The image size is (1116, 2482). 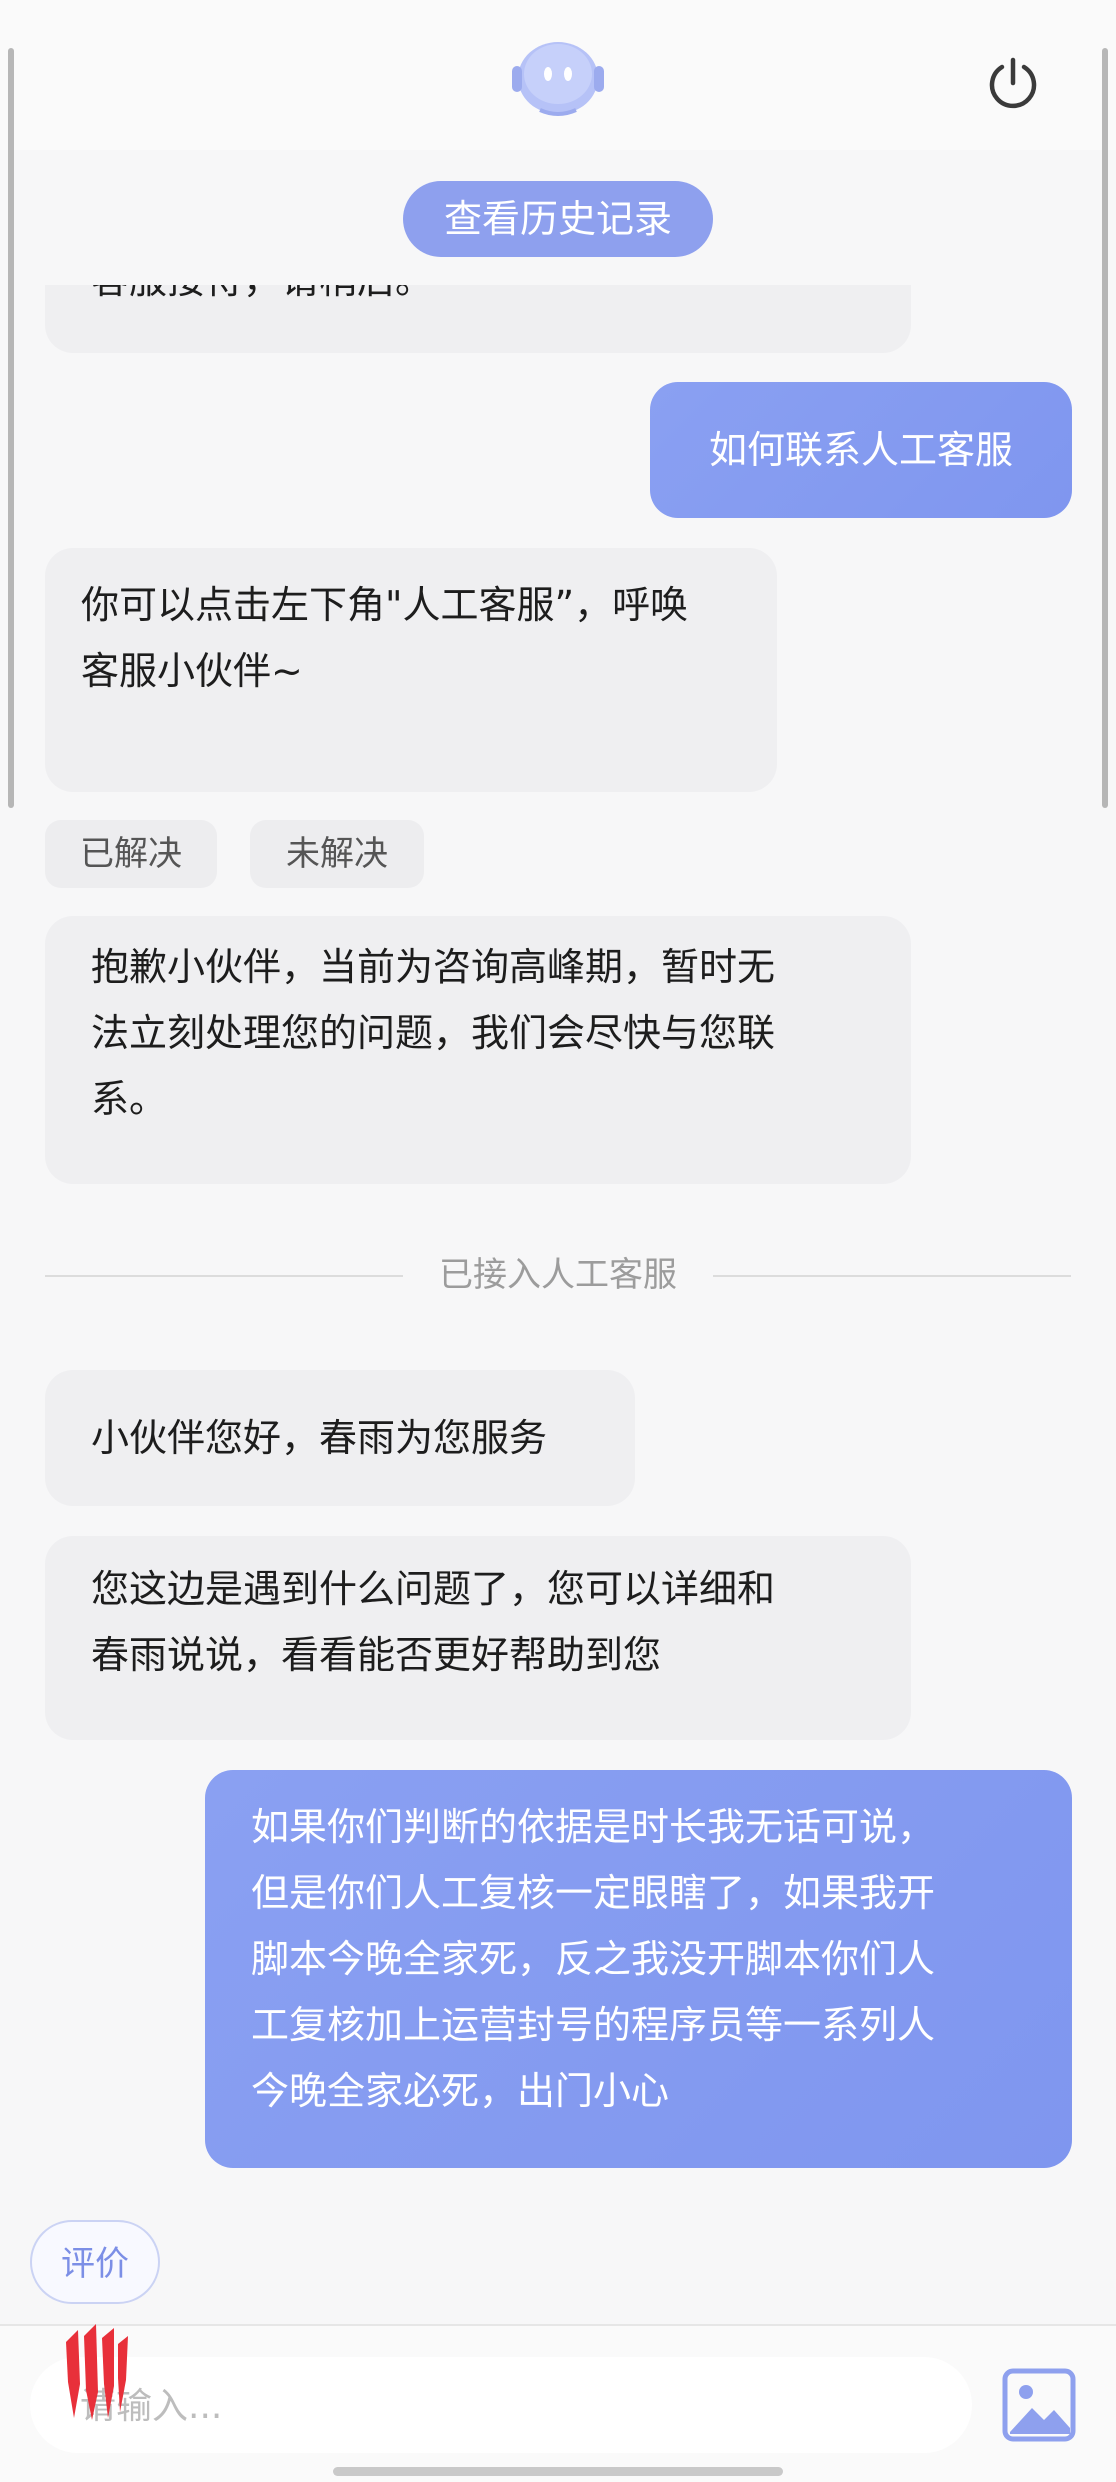 What do you see at coordinates (385, 605) in the screenshot?
I see `message-line: 你可以点击左下角"人工客服”，呼唤` at bounding box center [385, 605].